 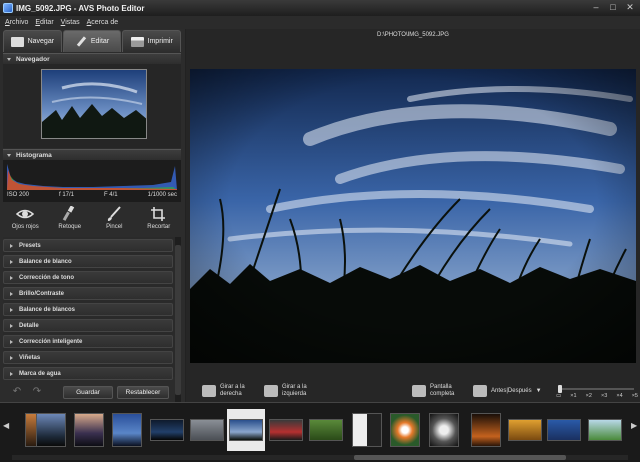 I want to click on tool-crop: Recortar, so click(x=159, y=218).